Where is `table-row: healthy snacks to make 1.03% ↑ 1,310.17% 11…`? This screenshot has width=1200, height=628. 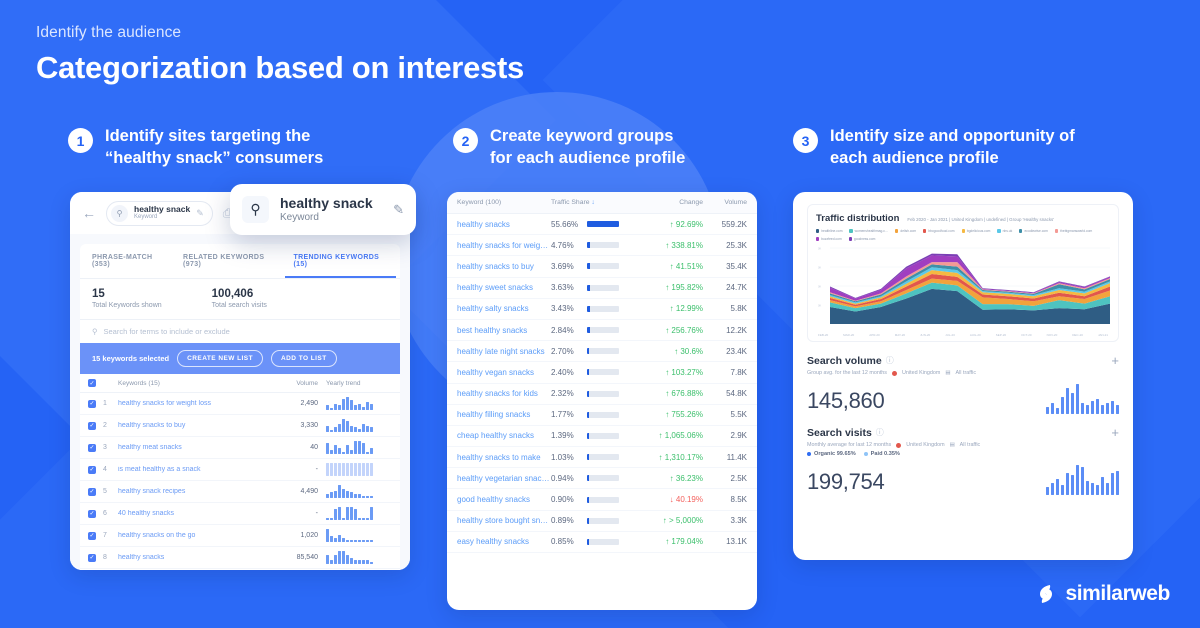
table-row: healthy snacks to make 1.03% ↑ 1,310.17% 11… is located at coordinates (602, 458).